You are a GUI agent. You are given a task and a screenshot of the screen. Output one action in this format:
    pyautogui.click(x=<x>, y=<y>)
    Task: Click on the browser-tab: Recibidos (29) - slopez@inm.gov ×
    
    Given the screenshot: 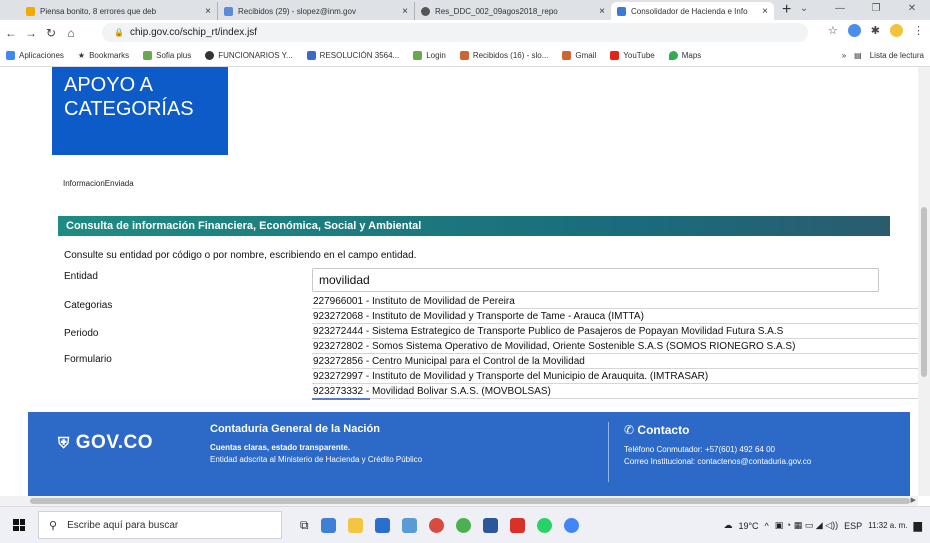 What is the action you would take?
    pyautogui.click(x=315, y=11)
    